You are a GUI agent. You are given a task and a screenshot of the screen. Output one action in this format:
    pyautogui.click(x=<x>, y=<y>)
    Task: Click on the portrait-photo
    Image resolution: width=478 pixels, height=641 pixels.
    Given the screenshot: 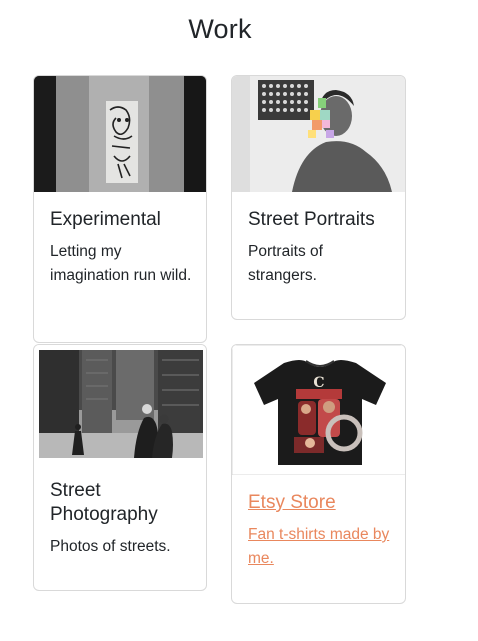 What is the action you would take?
    pyautogui.click(x=318, y=134)
    